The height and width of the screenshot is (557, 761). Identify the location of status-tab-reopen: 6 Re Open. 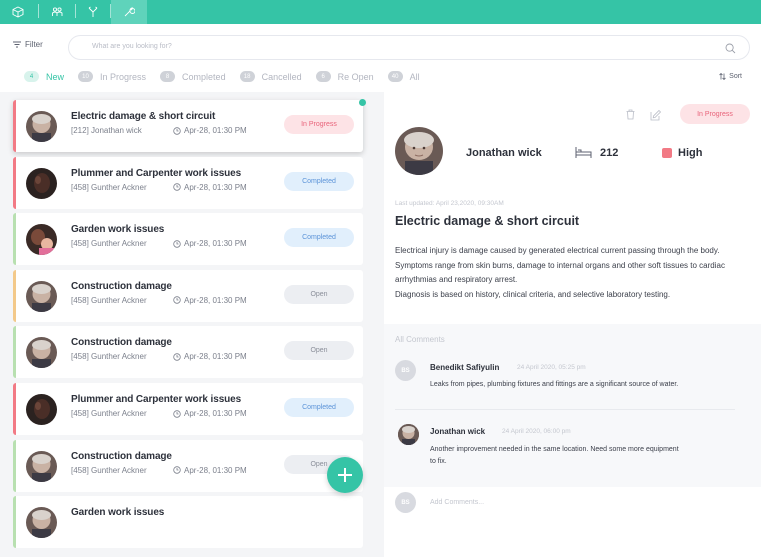
(344, 76).